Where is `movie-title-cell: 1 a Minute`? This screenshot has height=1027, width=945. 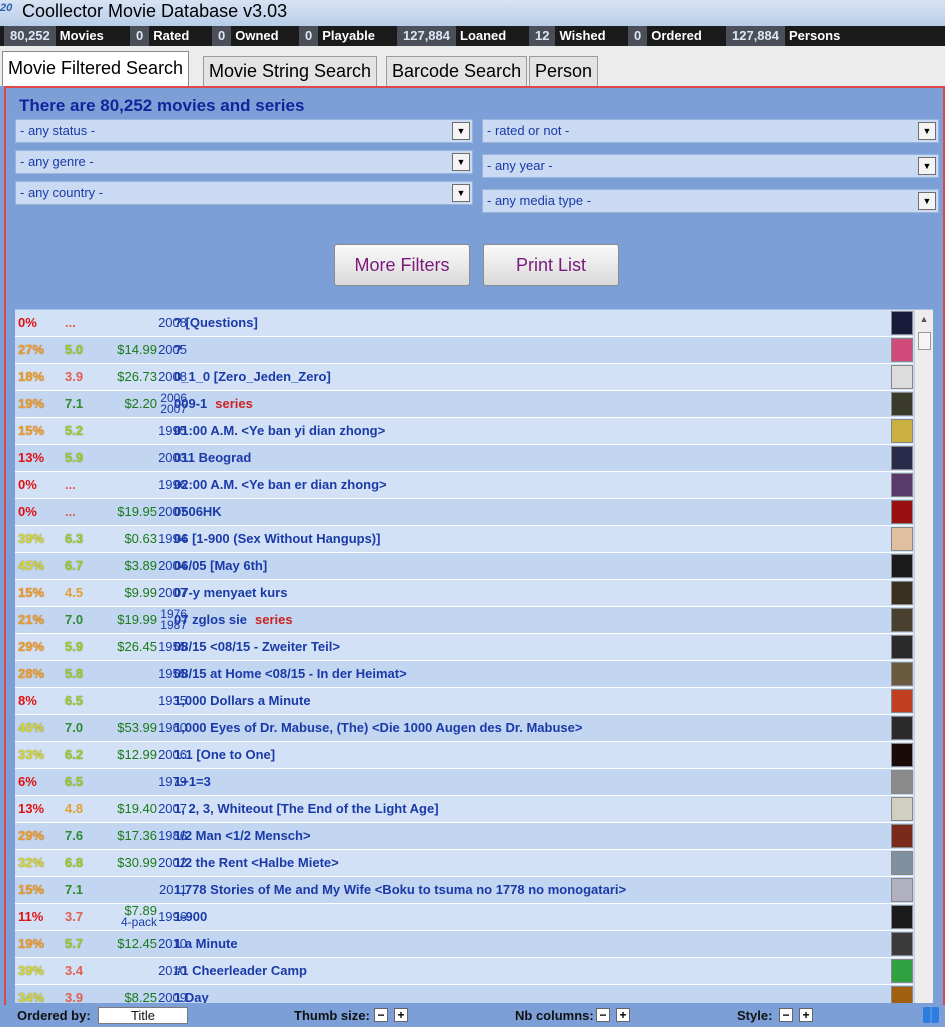 movie-title-cell: 1 a Minute is located at coordinates (524, 944).